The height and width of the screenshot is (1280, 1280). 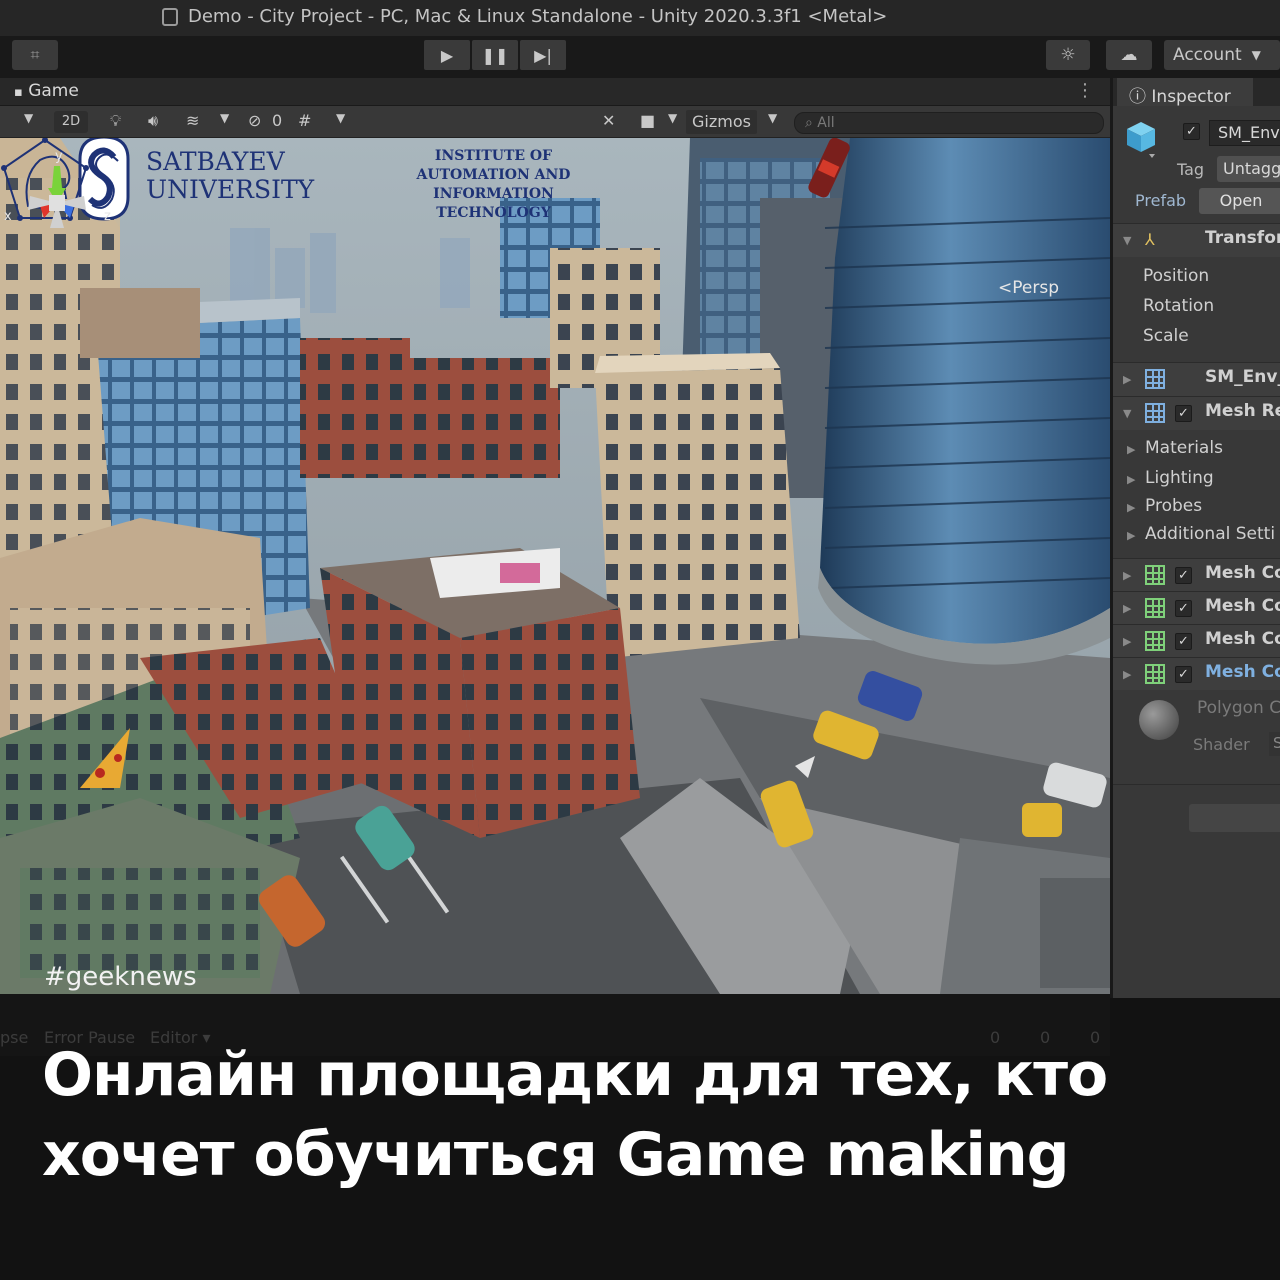 What do you see at coordinates (811, 123) in the screenshot?
I see `search-icon: ⌕` at bounding box center [811, 123].